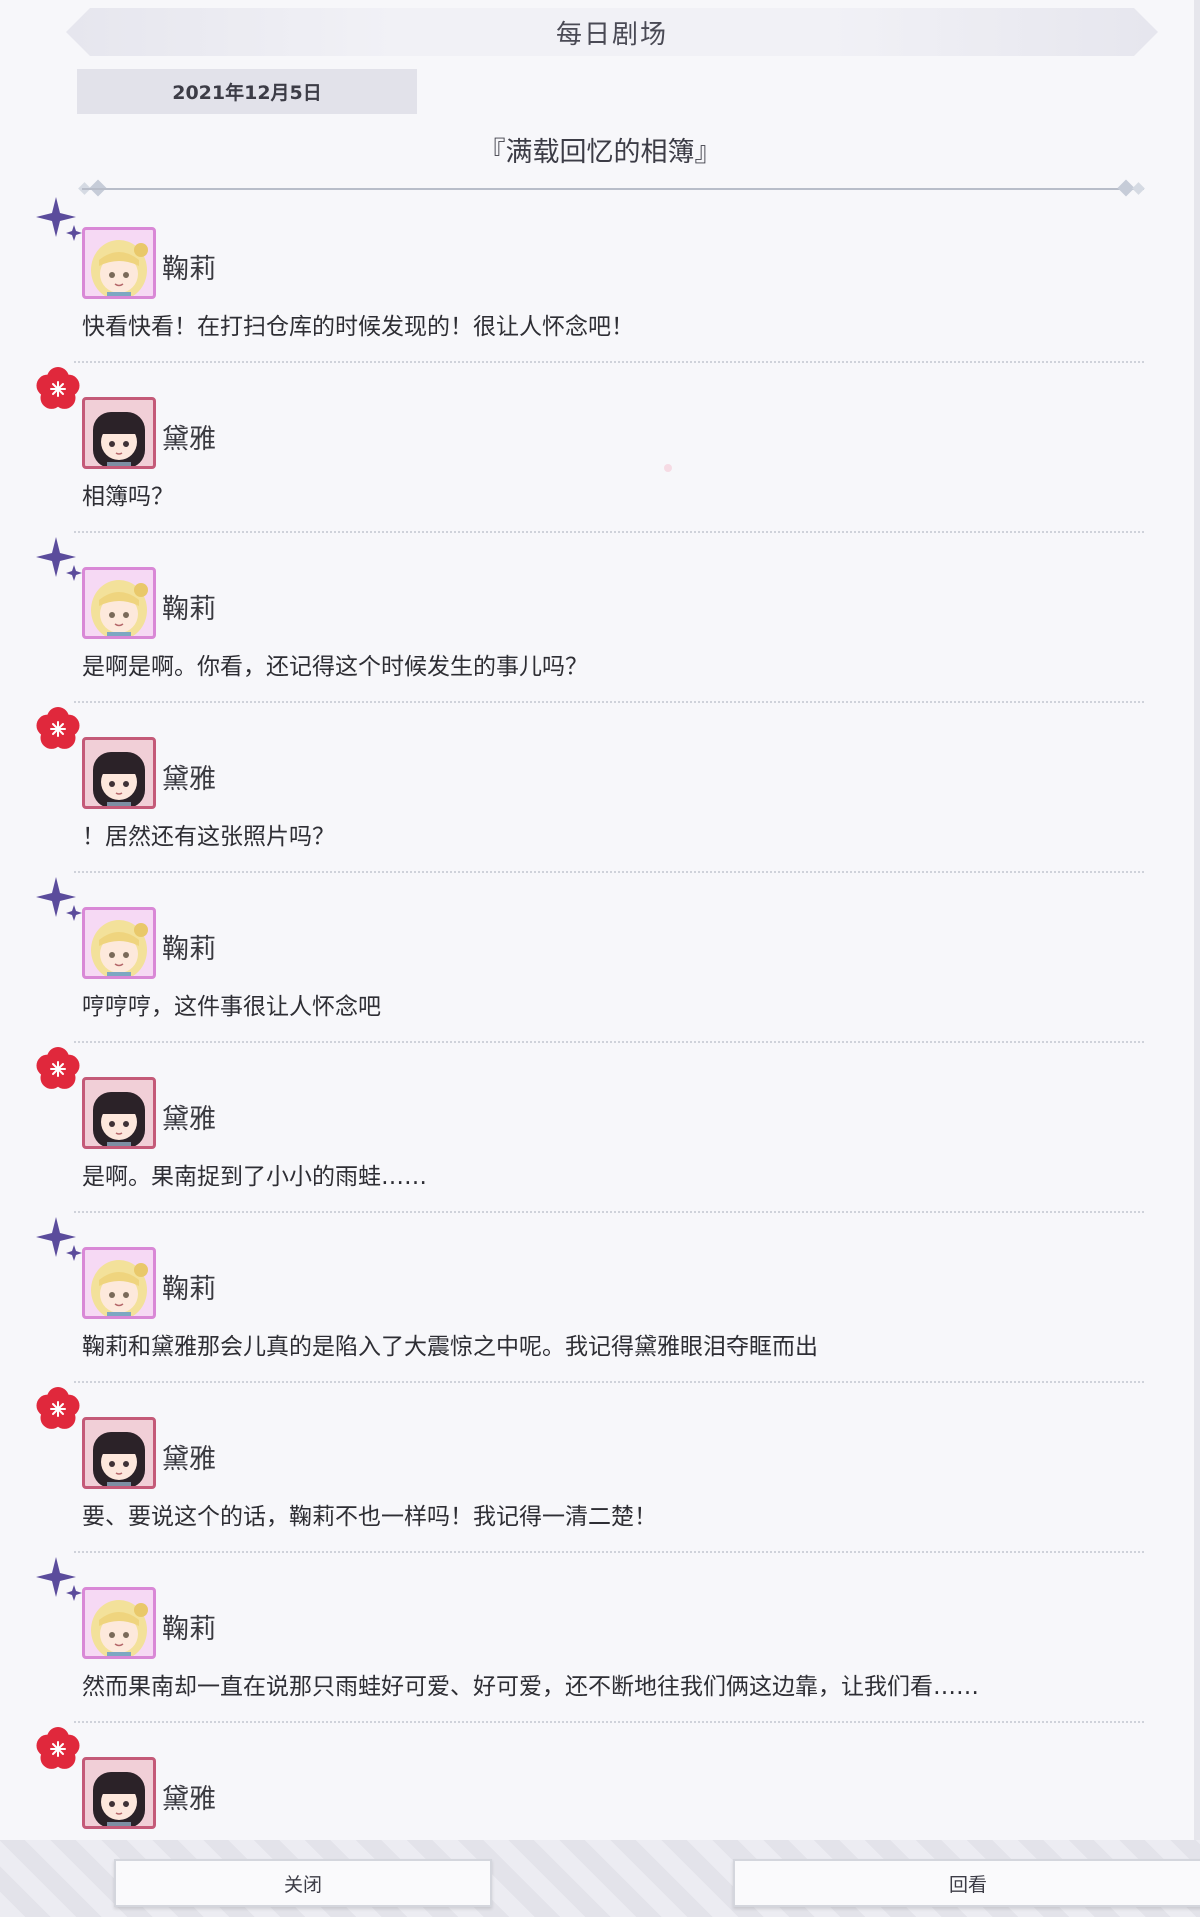 The image size is (1200, 1917). I want to click on dialogue-line: ！居然还有这张照片吗？, so click(208, 837).